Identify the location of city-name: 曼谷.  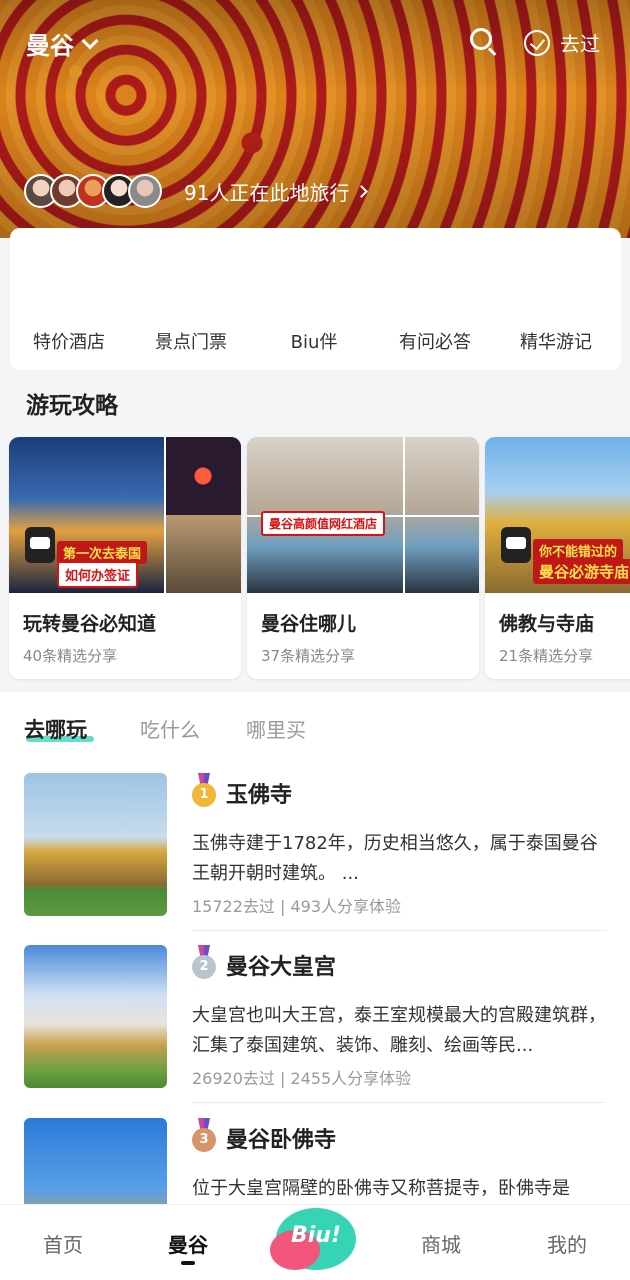
(50, 46).